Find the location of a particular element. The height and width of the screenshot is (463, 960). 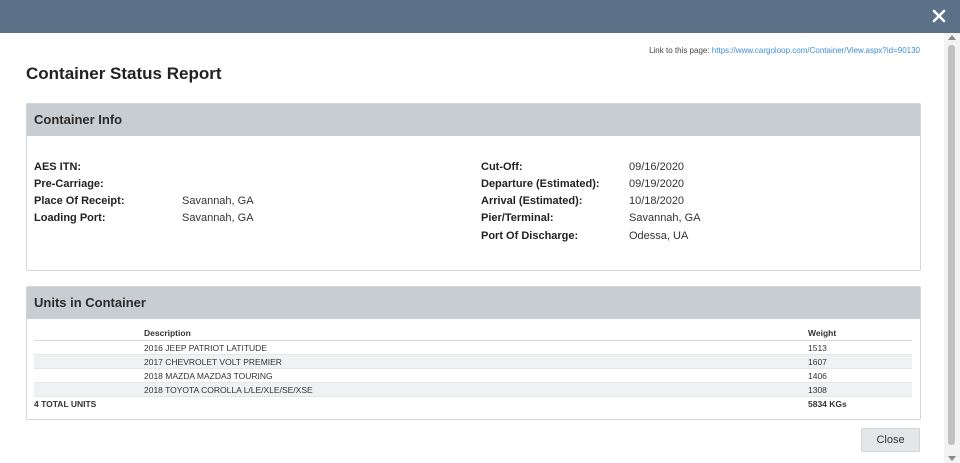

page-title: Container Status Report is located at coordinates (124, 73).